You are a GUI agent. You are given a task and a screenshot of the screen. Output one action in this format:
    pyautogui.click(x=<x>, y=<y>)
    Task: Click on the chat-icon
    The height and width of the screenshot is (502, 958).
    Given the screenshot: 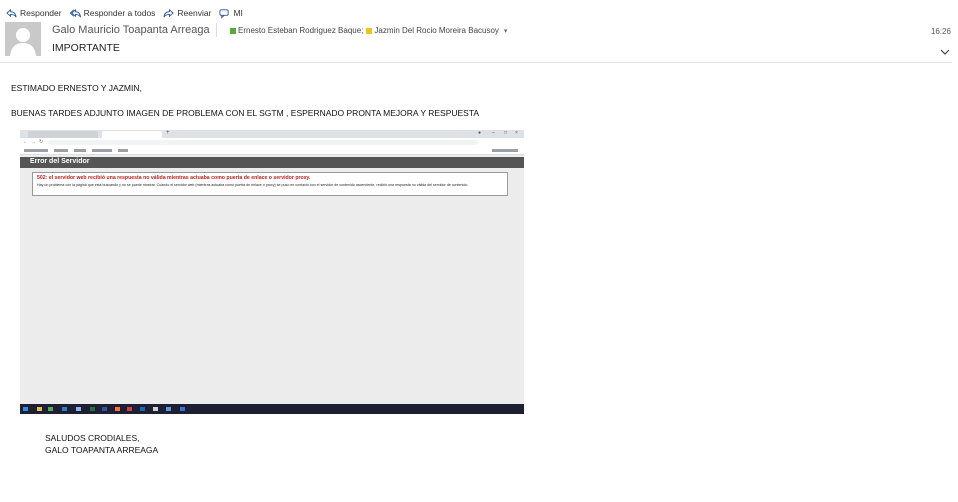 What is the action you would take?
    pyautogui.click(x=224, y=13)
    